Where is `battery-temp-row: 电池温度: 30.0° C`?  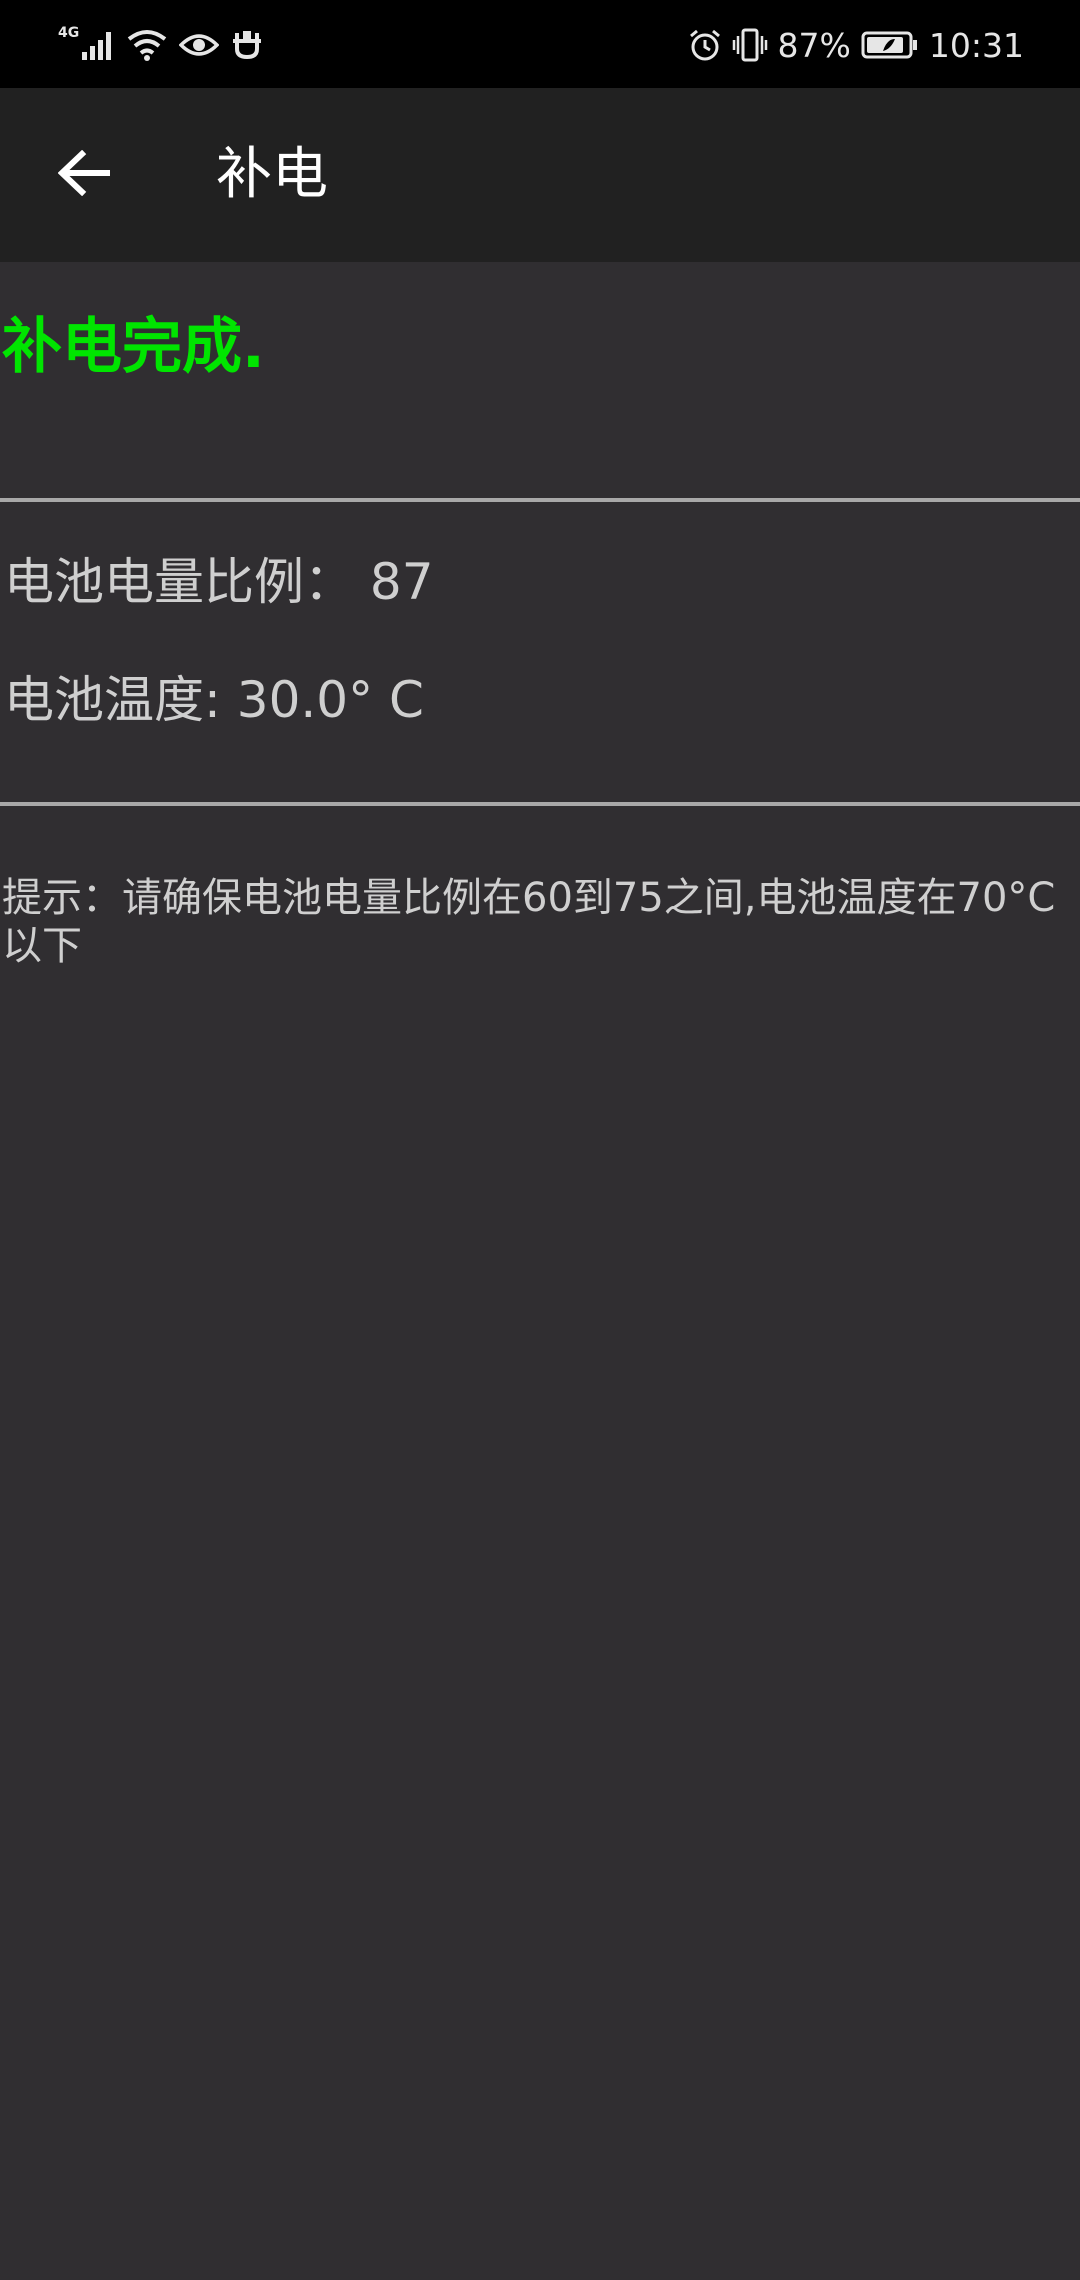
battery-temp-row: 电池温度: 30.0° C is located at coordinates (214, 696).